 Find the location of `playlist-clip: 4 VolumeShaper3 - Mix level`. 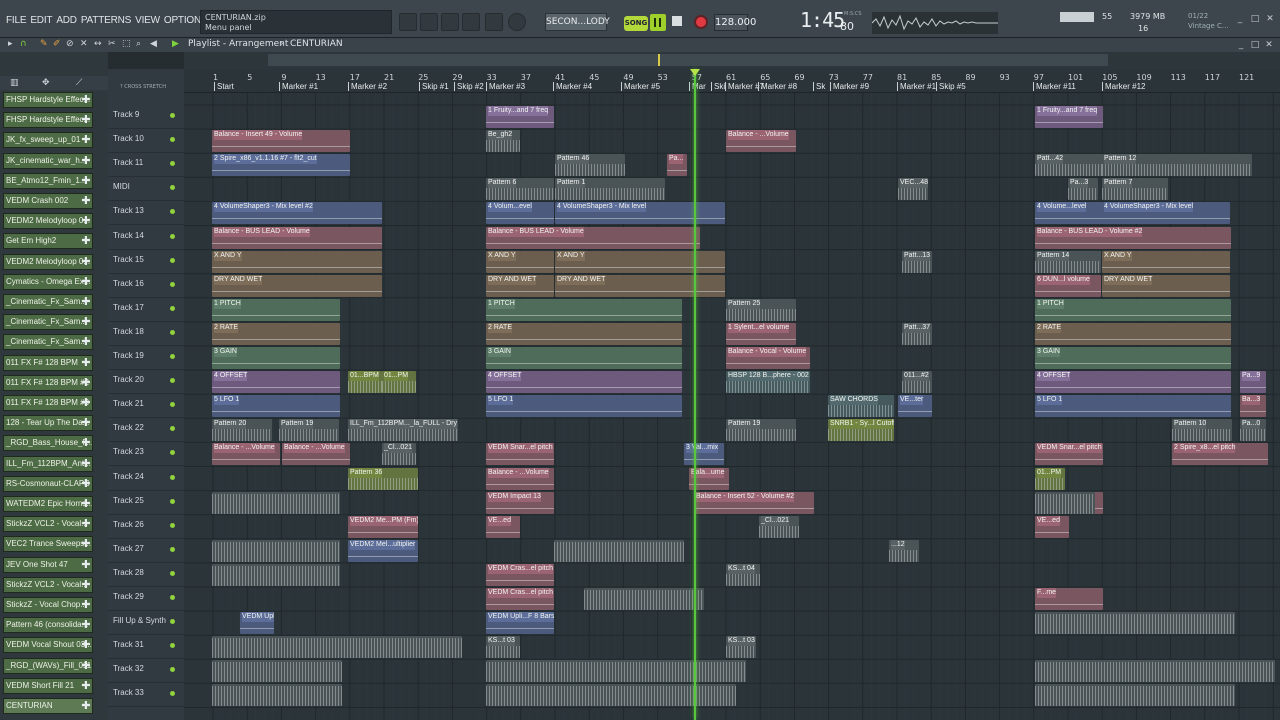

playlist-clip: 4 VolumeShaper3 - Mix level is located at coordinates (640, 213).